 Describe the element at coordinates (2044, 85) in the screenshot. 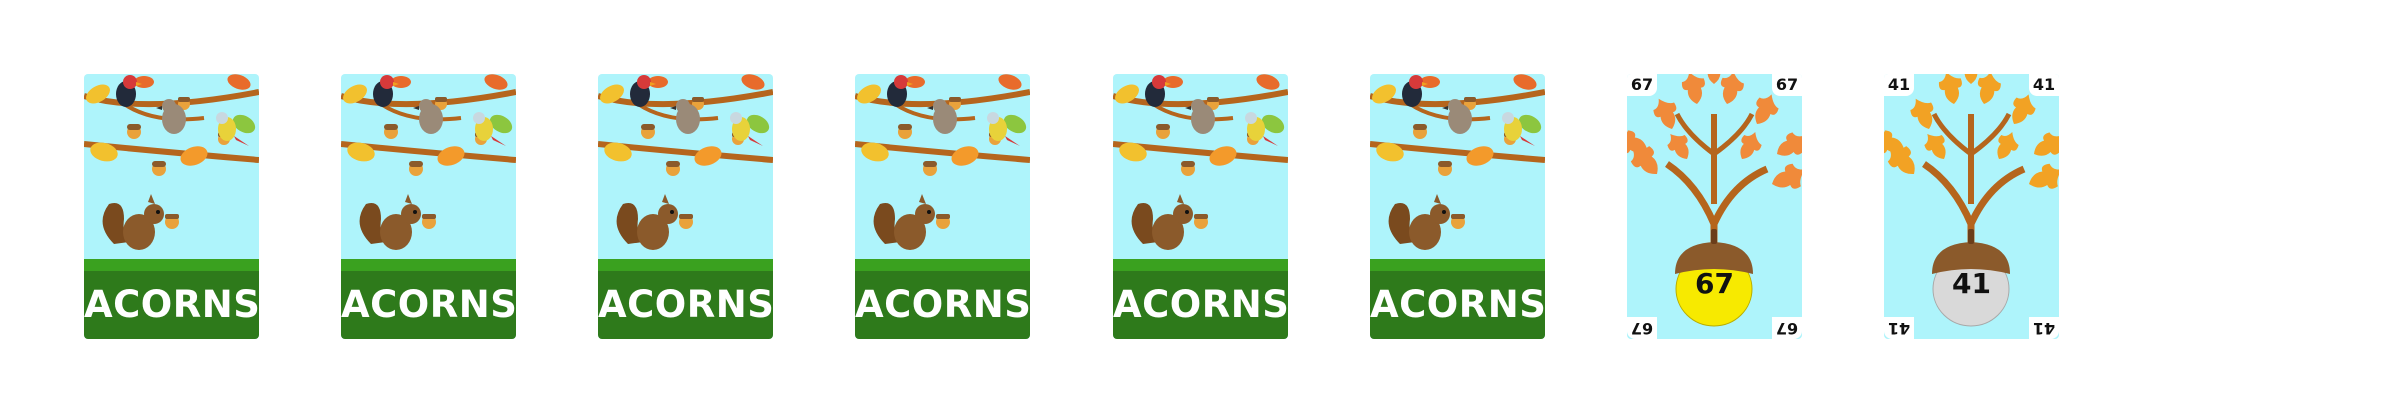

I see `corner-value-top-right: 41` at that location.